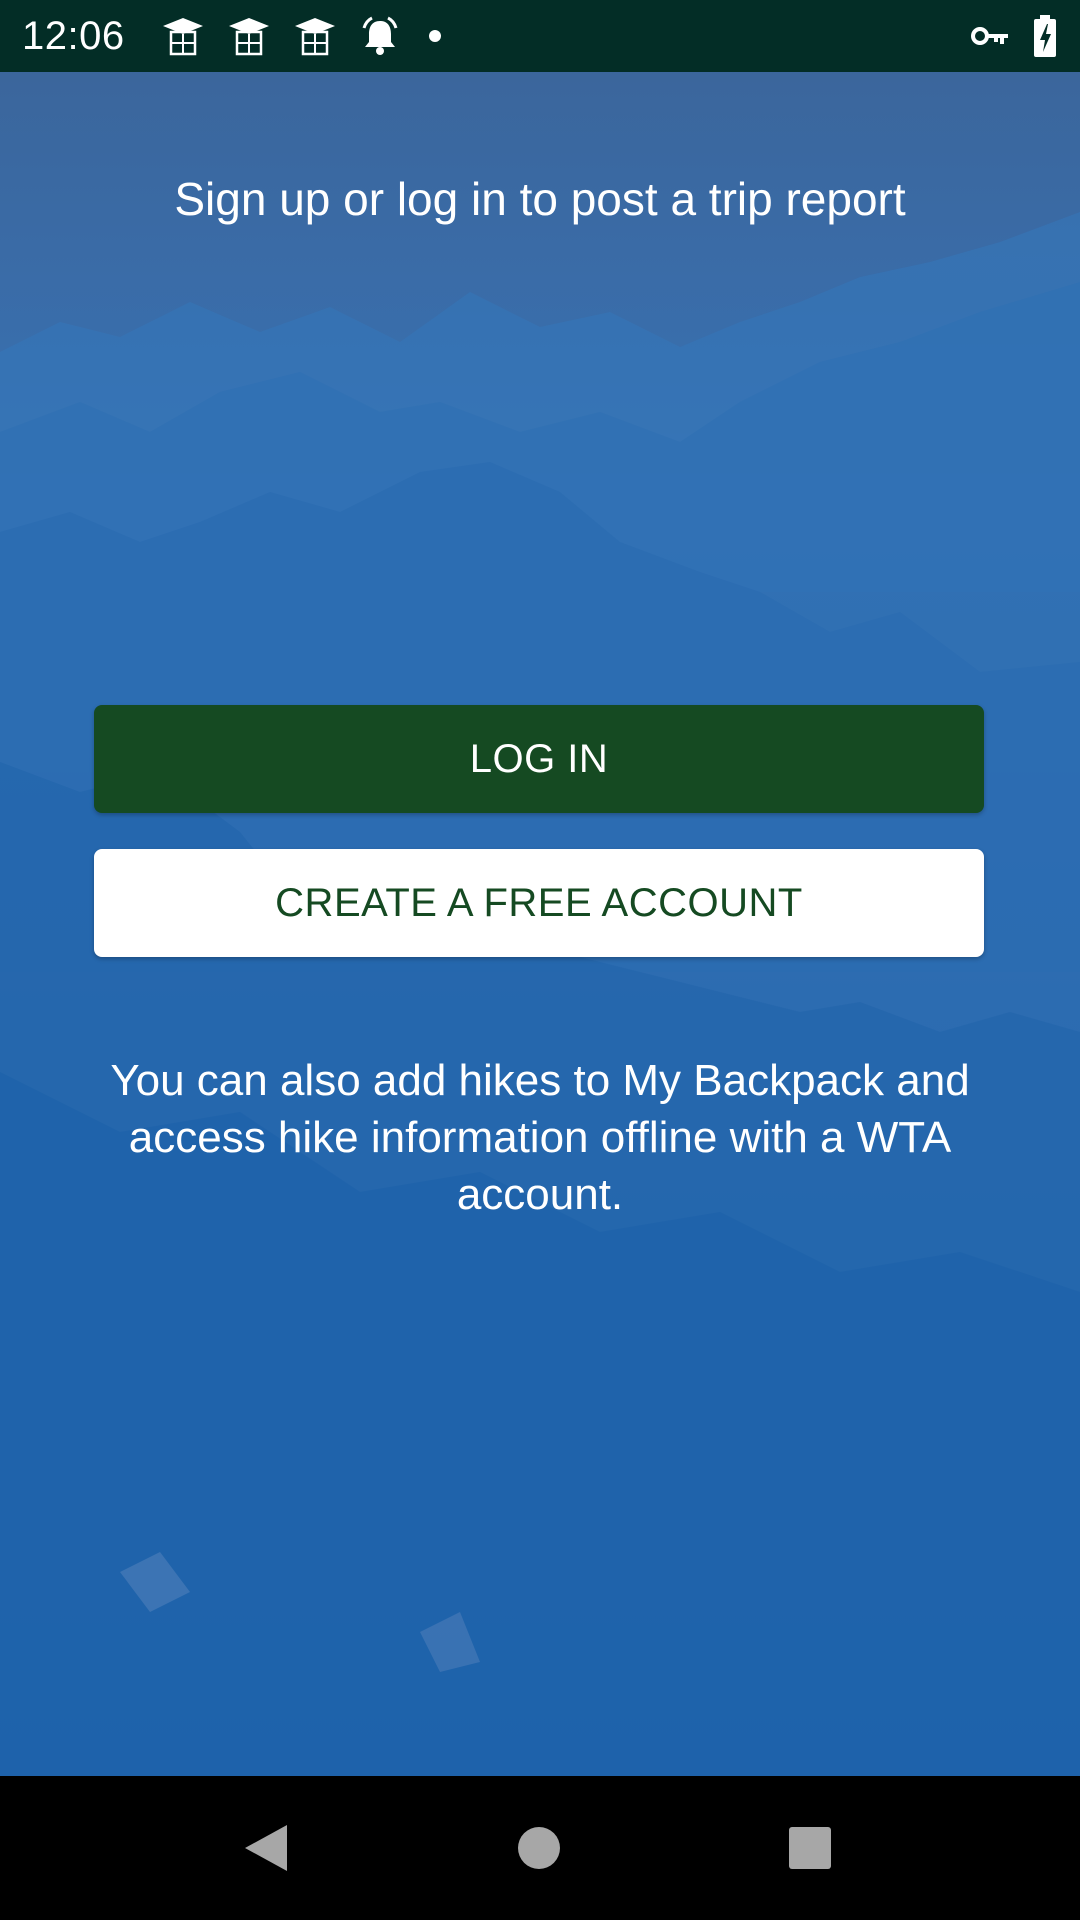 The width and height of the screenshot is (1080, 1920). What do you see at coordinates (539, 759) in the screenshot?
I see `log-in-button: LOG IN` at bounding box center [539, 759].